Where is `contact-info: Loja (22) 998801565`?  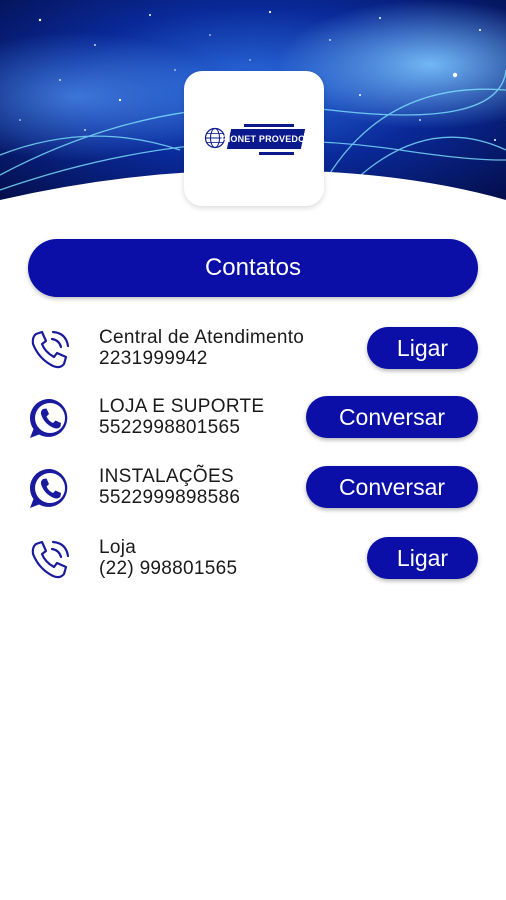
contact-info: Loja (22) 998801565 is located at coordinates (168, 558).